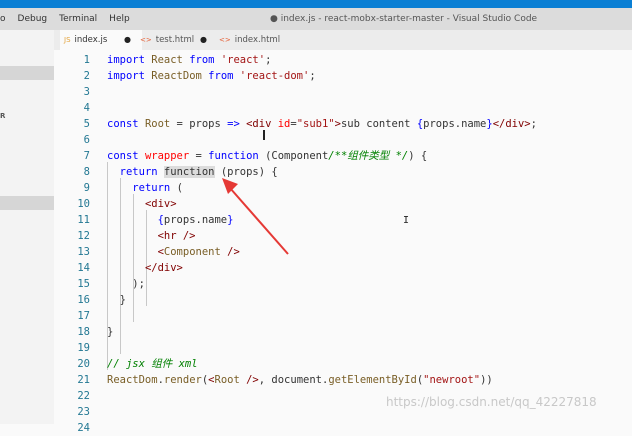  What do you see at coordinates (491, 402) in the screenshot?
I see `watermark: https://blog.csdn.net/qq_42227818` at bounding box center [491, 402].